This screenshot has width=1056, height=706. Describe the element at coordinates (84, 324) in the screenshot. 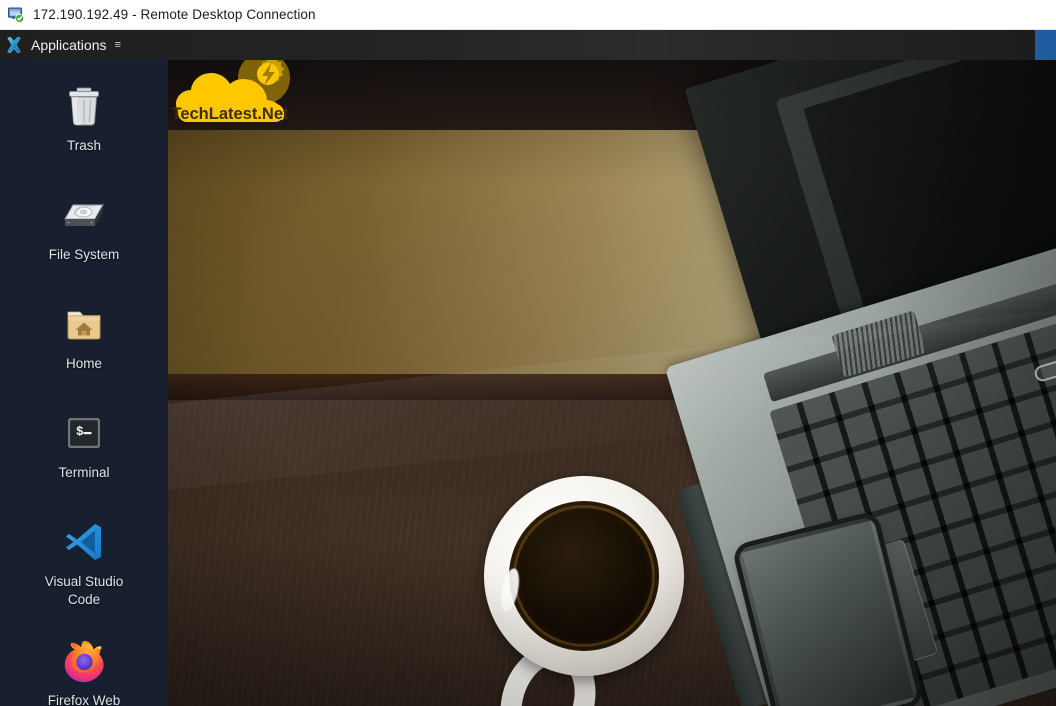

I see `home-folder-icon` at that location.